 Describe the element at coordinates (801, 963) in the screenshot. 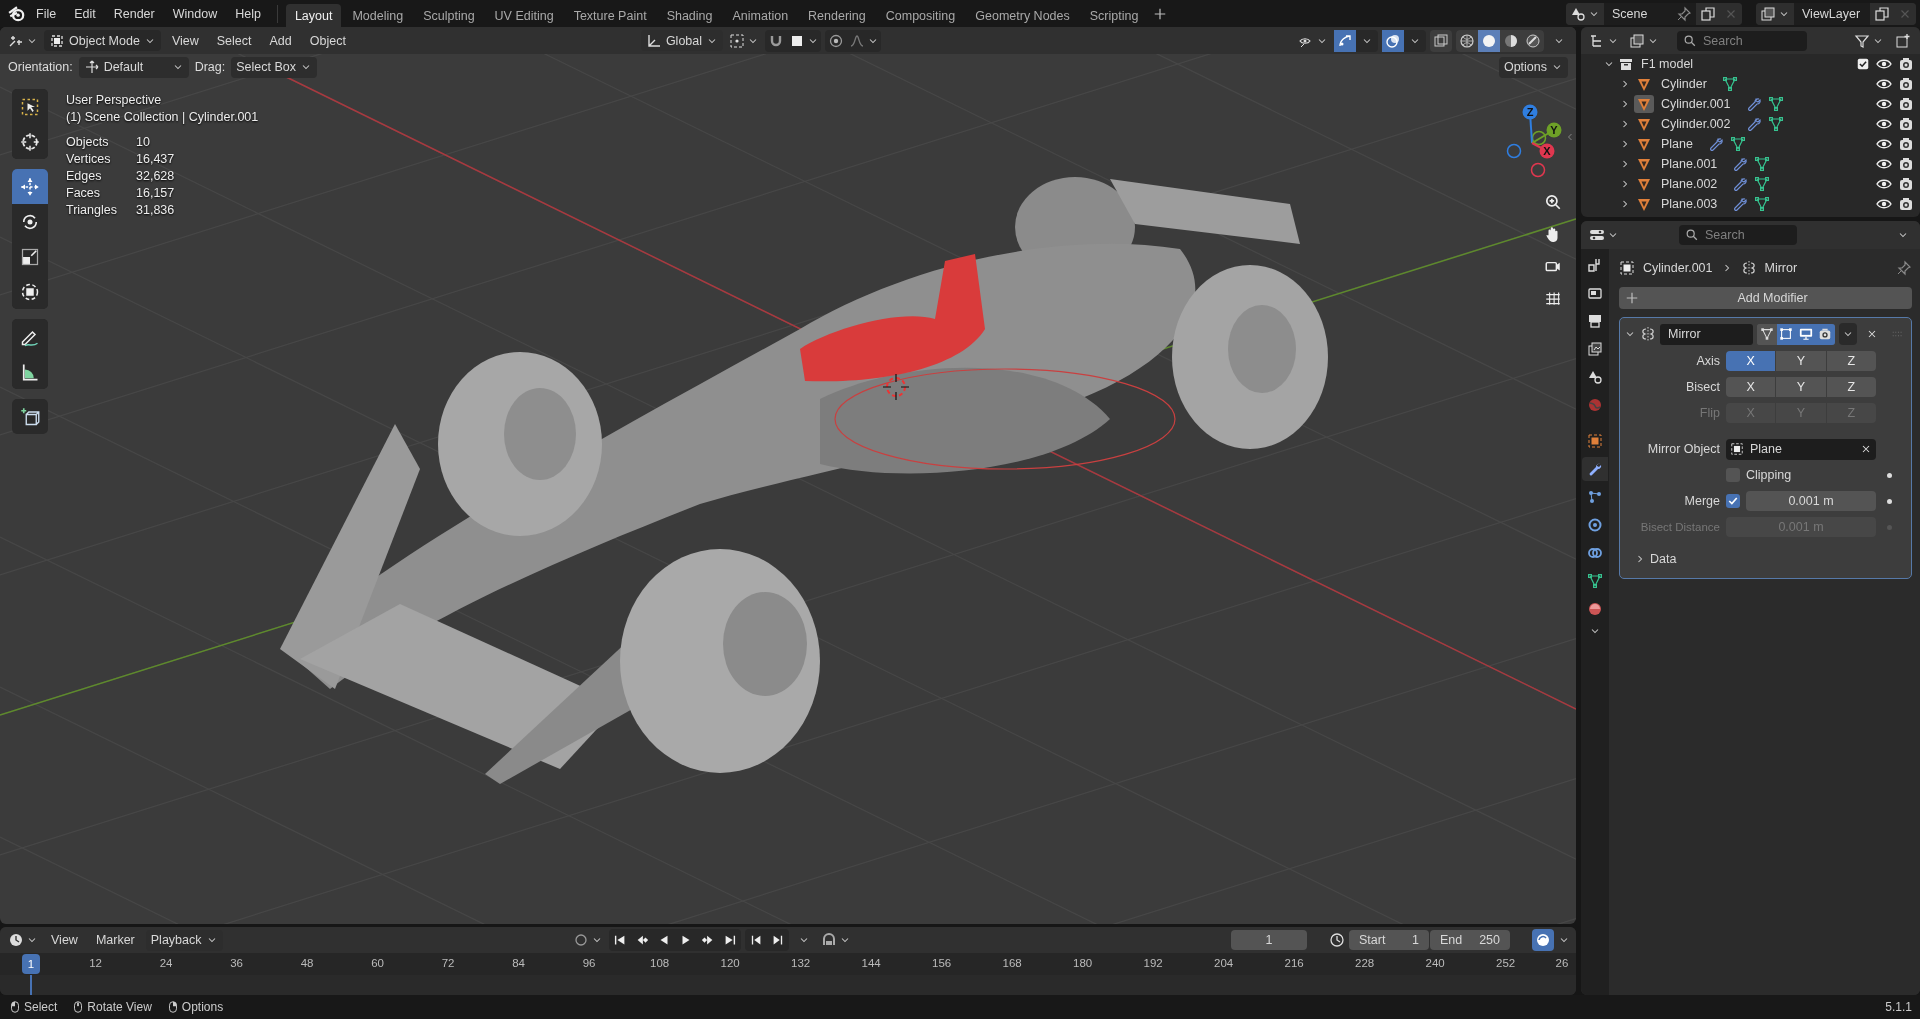

I see `frame-tick-label: 132` at that location.